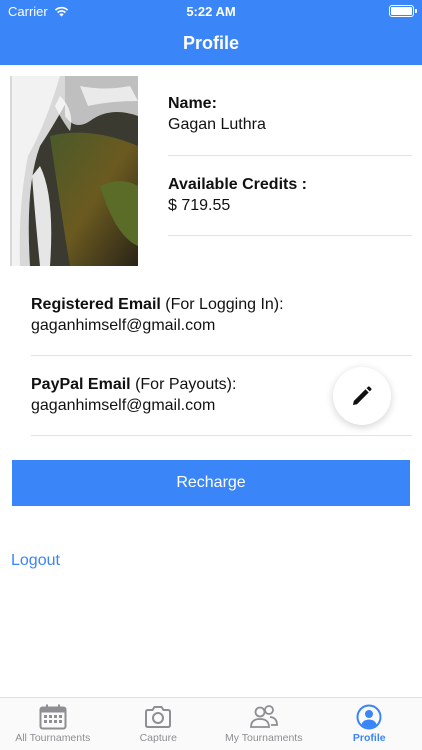 The height and width of the screenshot is (750, 422). I want to click on paypal-email-label: PayPal Email, so click(81, 384).